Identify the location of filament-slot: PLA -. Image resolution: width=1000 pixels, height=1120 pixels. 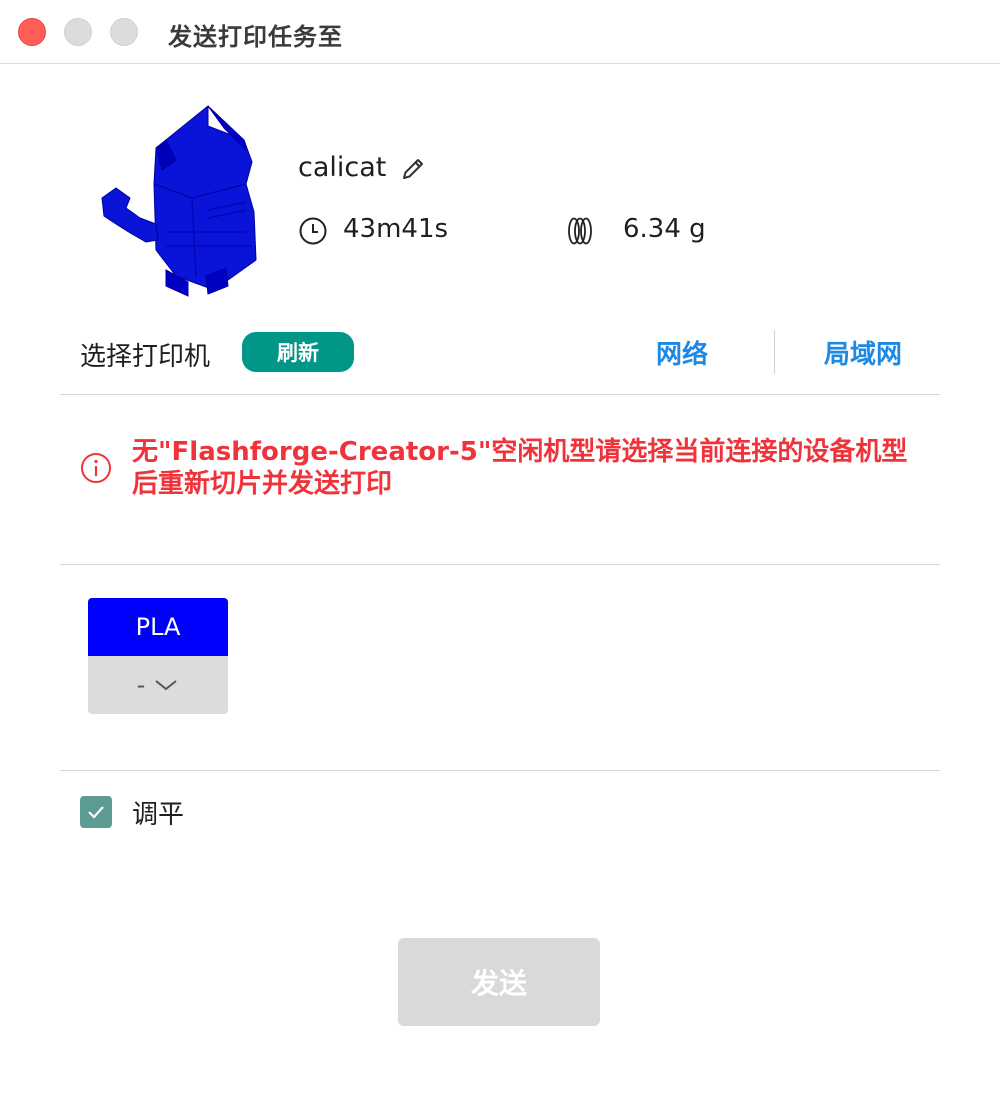
(158, 656).